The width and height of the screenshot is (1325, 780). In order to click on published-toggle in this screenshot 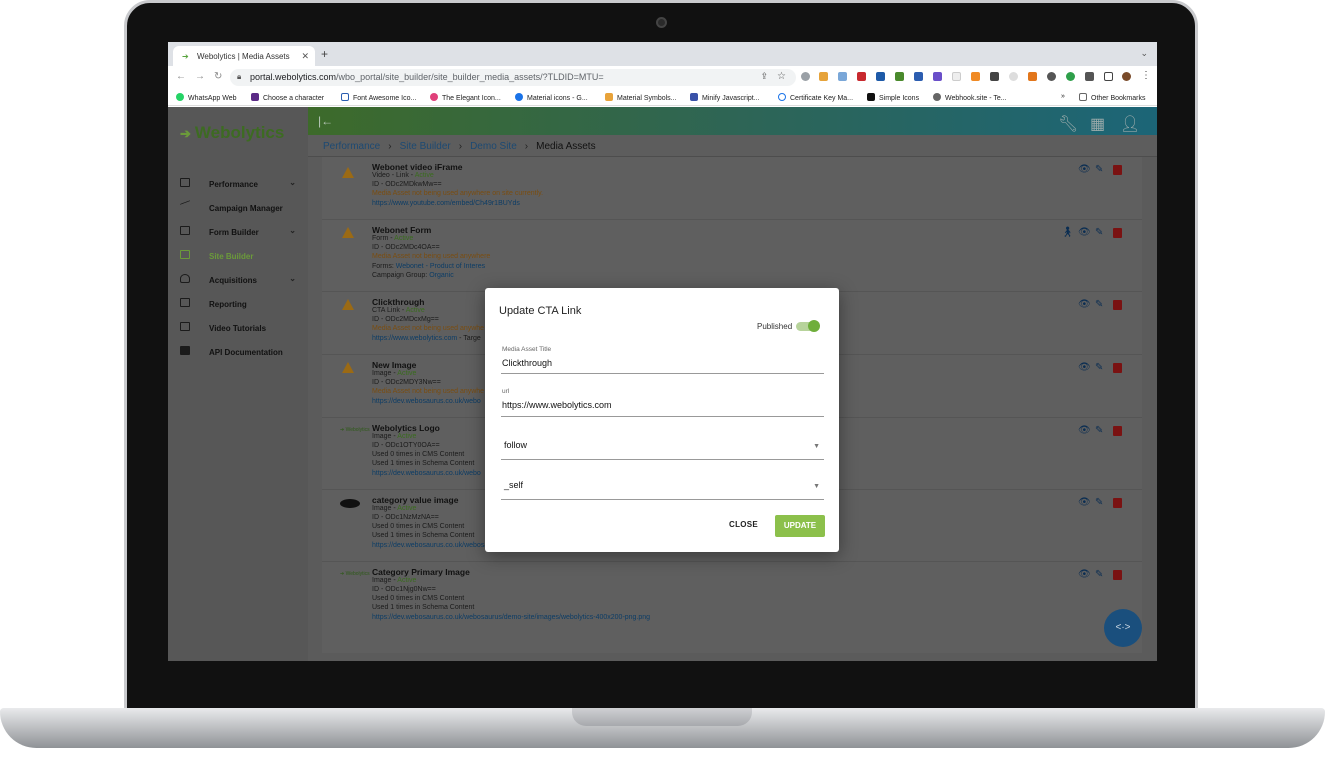, I will do `click(808, 326)`.